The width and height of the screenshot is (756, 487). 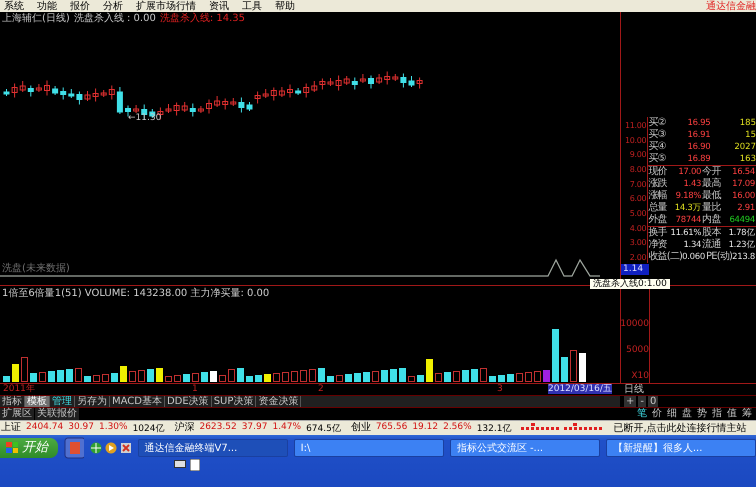 What do you see at coordinates (642, 414) in the screenshot?
I see `side-tab: 笔` at bounding box center [642, 414].